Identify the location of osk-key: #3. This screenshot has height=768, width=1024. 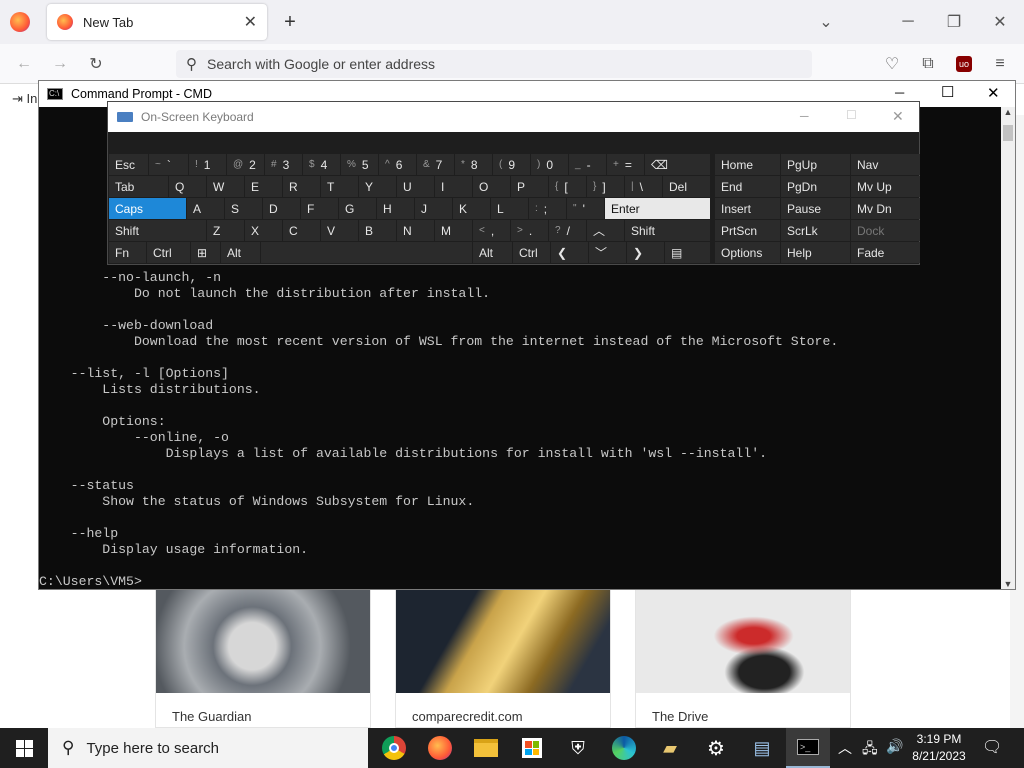
(283, 164).